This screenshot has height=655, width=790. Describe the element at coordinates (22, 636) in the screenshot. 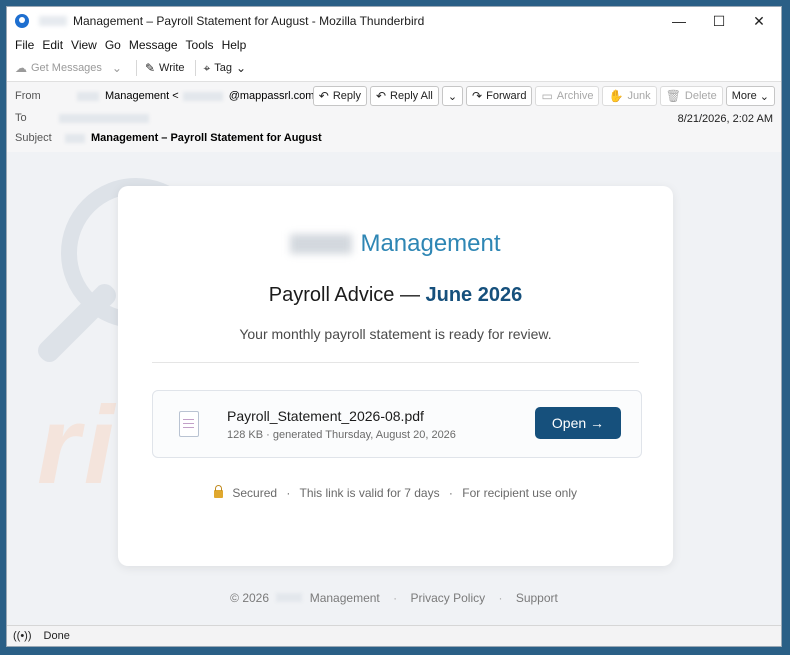

I see `activity-icon: ((•))` at that location.